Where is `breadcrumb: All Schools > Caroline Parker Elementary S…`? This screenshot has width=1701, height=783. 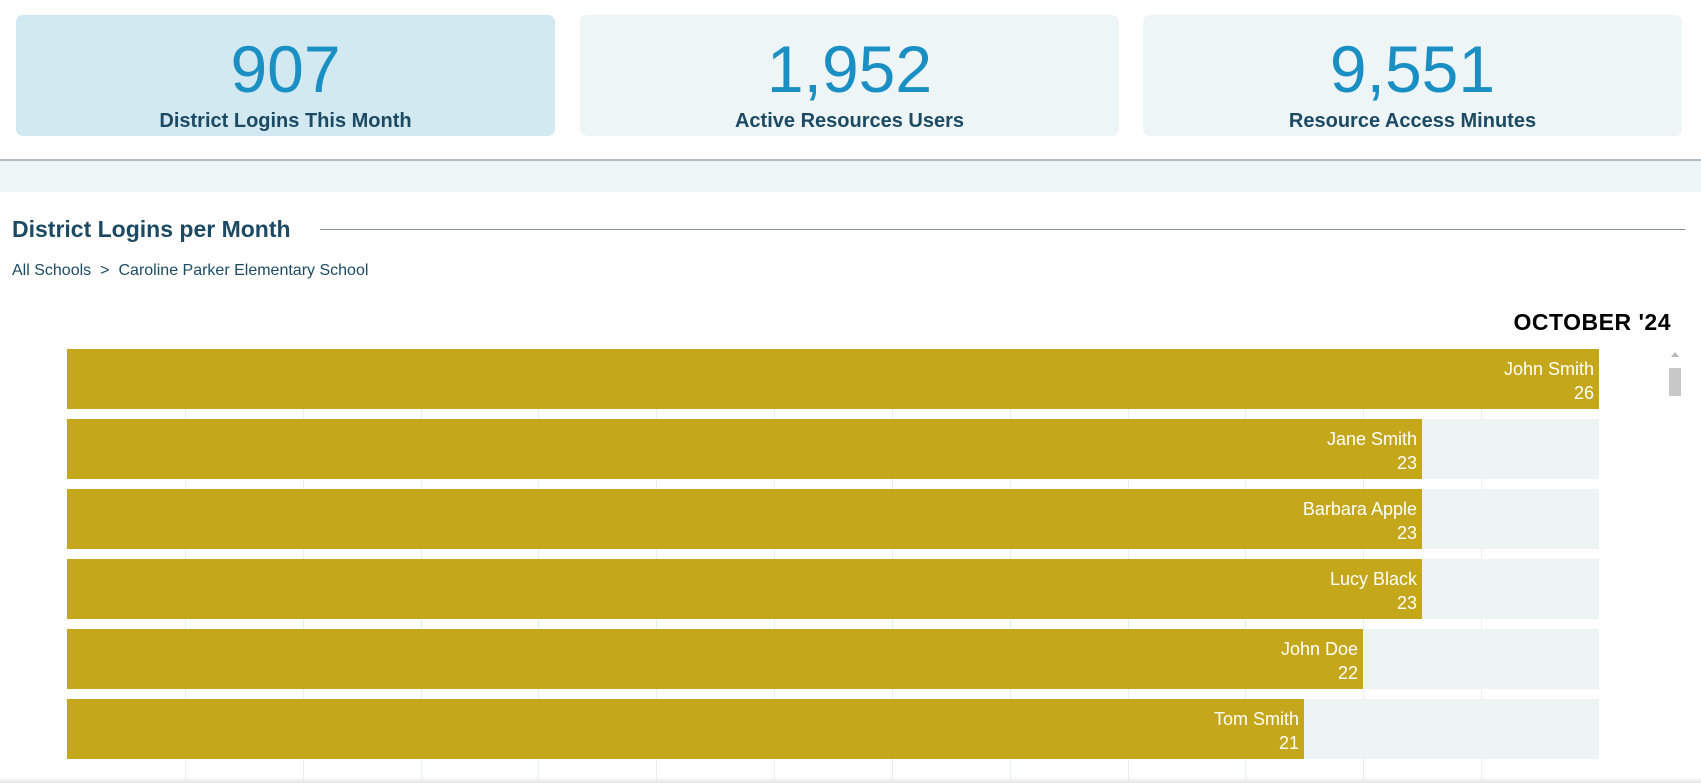 breadcrumb: All Schools > Caroline Parker Elementary S… is located at coordinates (190, 271).